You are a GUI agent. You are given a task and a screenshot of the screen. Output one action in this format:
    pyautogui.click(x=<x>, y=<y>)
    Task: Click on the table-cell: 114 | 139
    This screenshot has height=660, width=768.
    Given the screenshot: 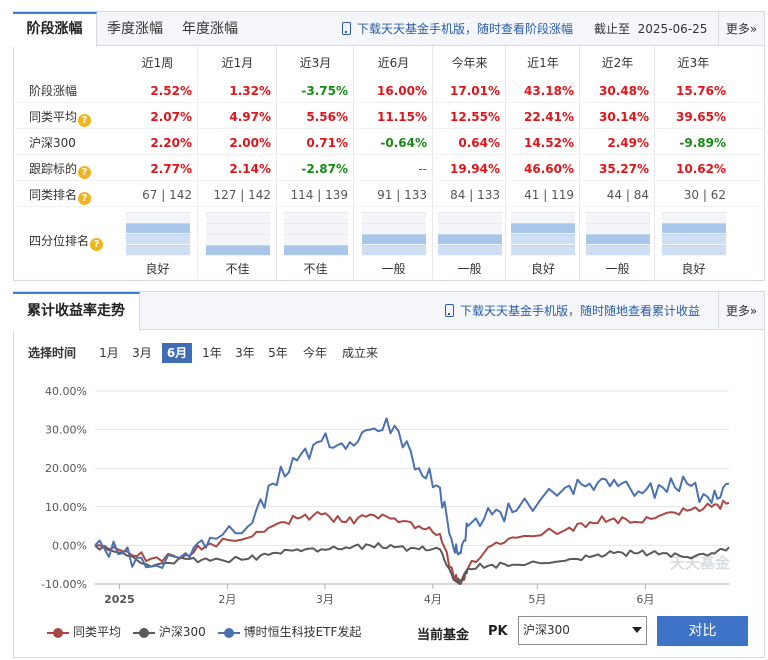 What is the action you would take?
    pyautogui.click(x=319, y=195)
    